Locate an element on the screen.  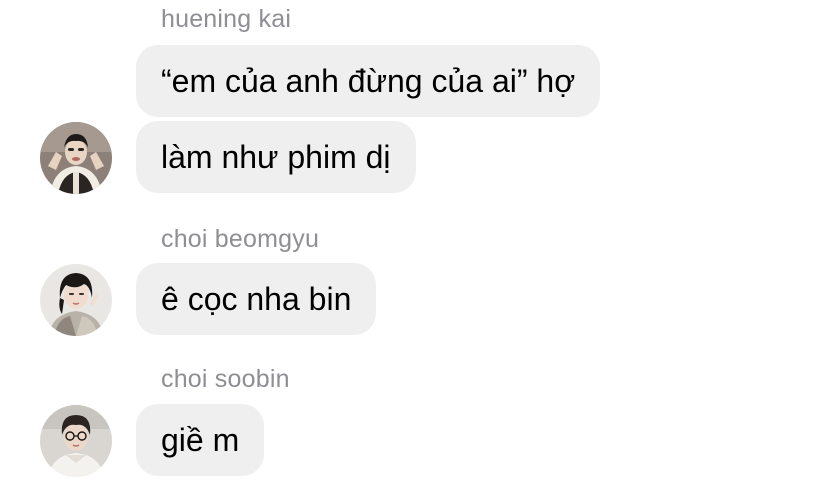
message-bubble: ê cọc nha bin is located at coordinates (256, 299).